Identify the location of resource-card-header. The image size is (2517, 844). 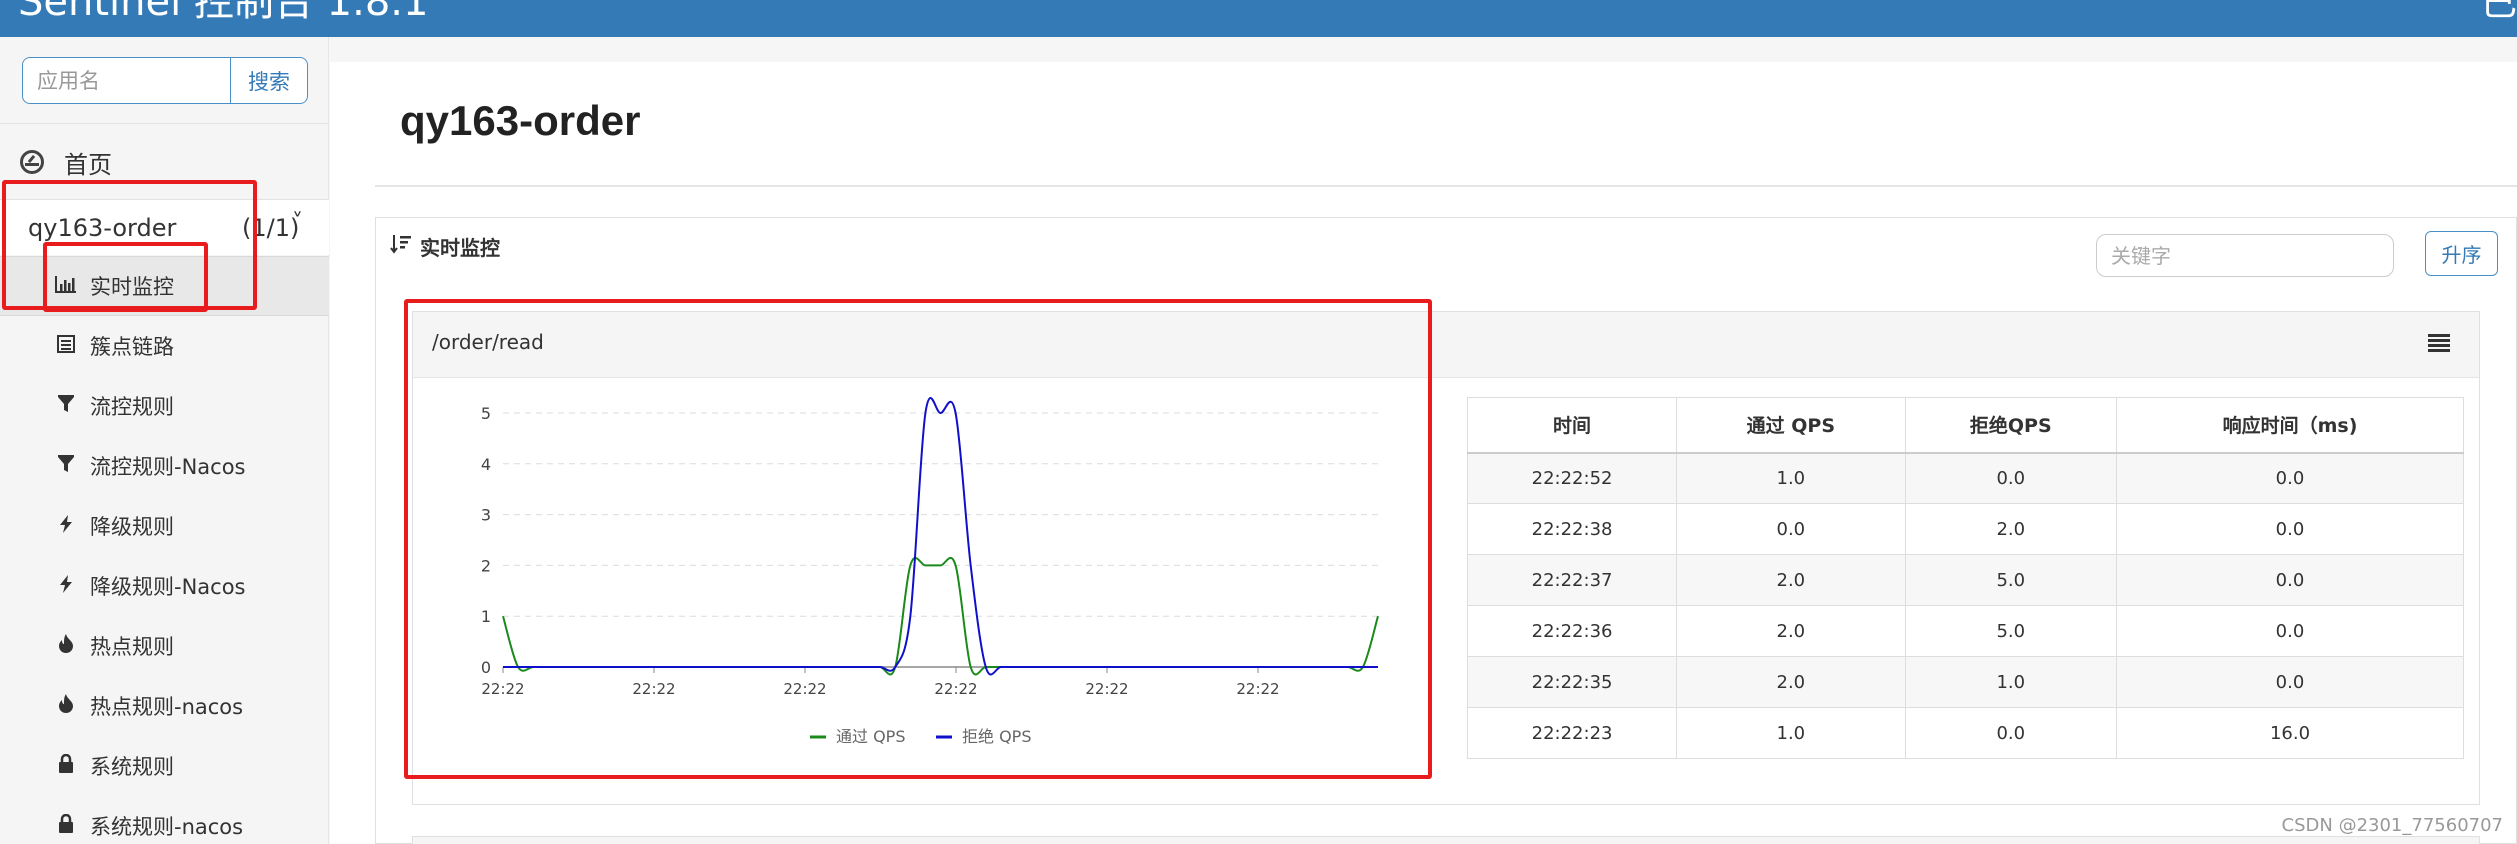
(1446, 345).